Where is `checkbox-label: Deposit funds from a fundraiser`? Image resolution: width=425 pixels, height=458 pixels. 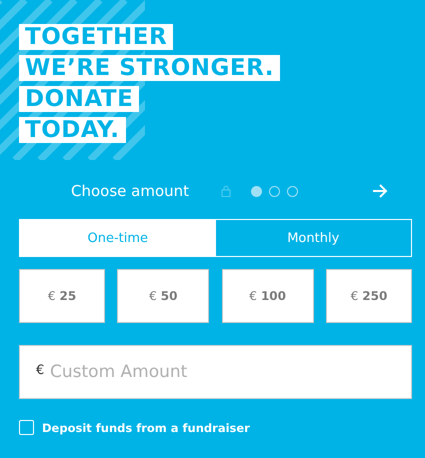 checkbox-label: Deposit funds from a fundraiser is located at coordinates (146, 427).